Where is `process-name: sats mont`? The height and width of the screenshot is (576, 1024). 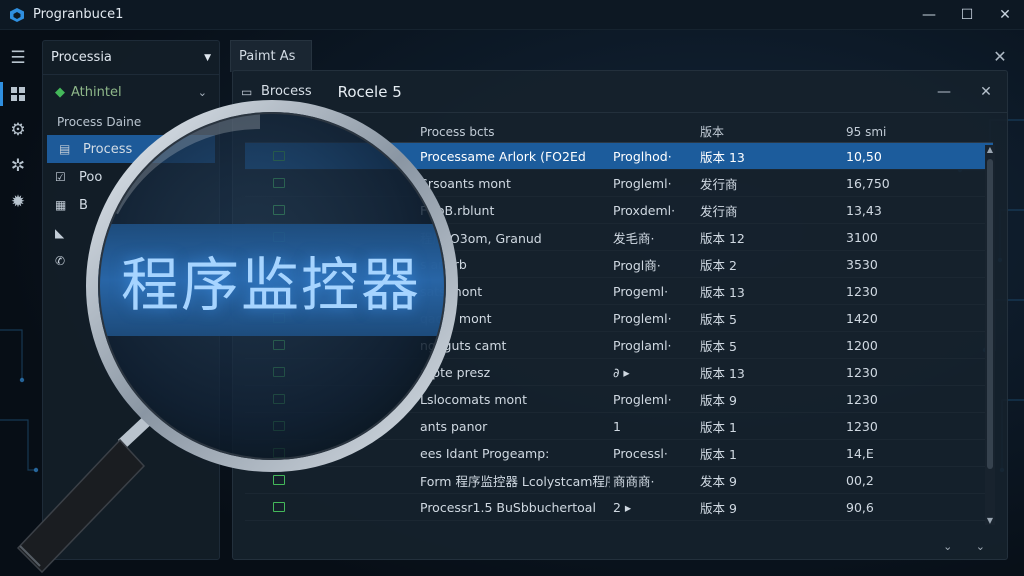
process-name: sats mont is located at coordinates (451, 291).